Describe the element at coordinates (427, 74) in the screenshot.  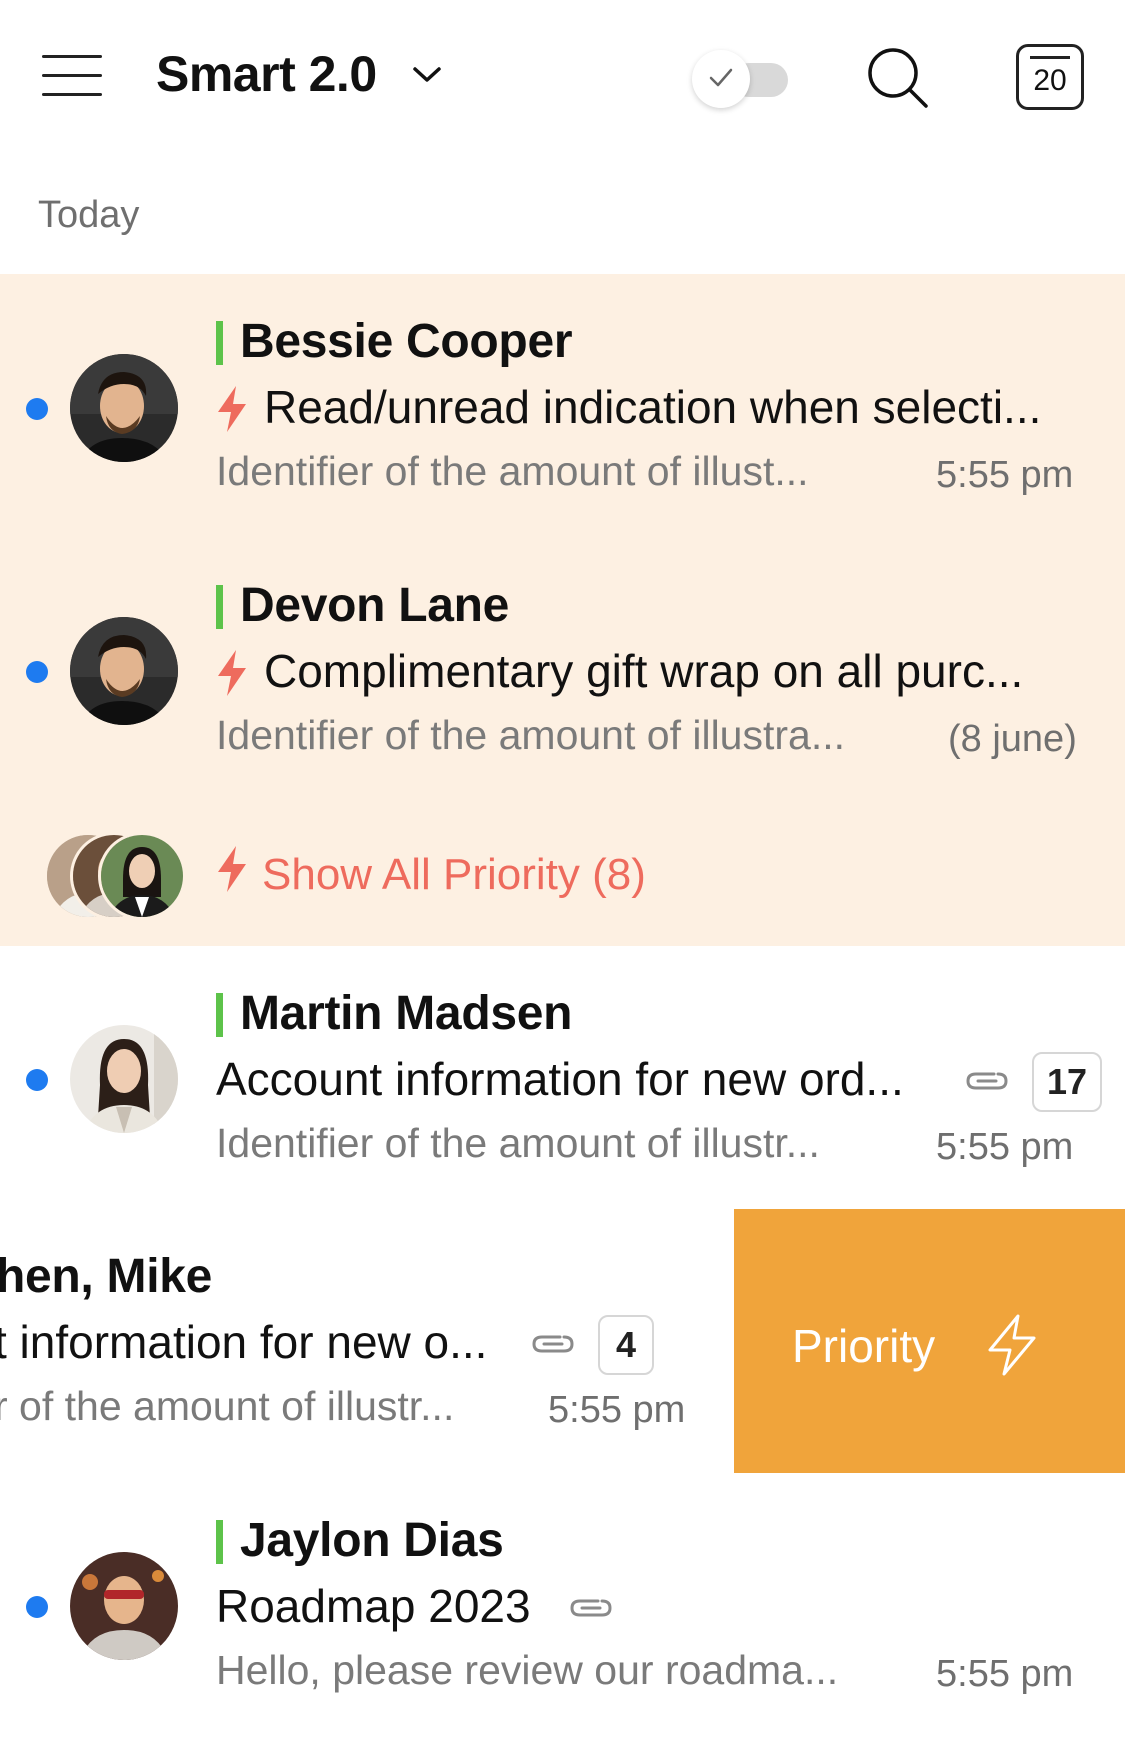
I see `chevron-down-icon` at that location.